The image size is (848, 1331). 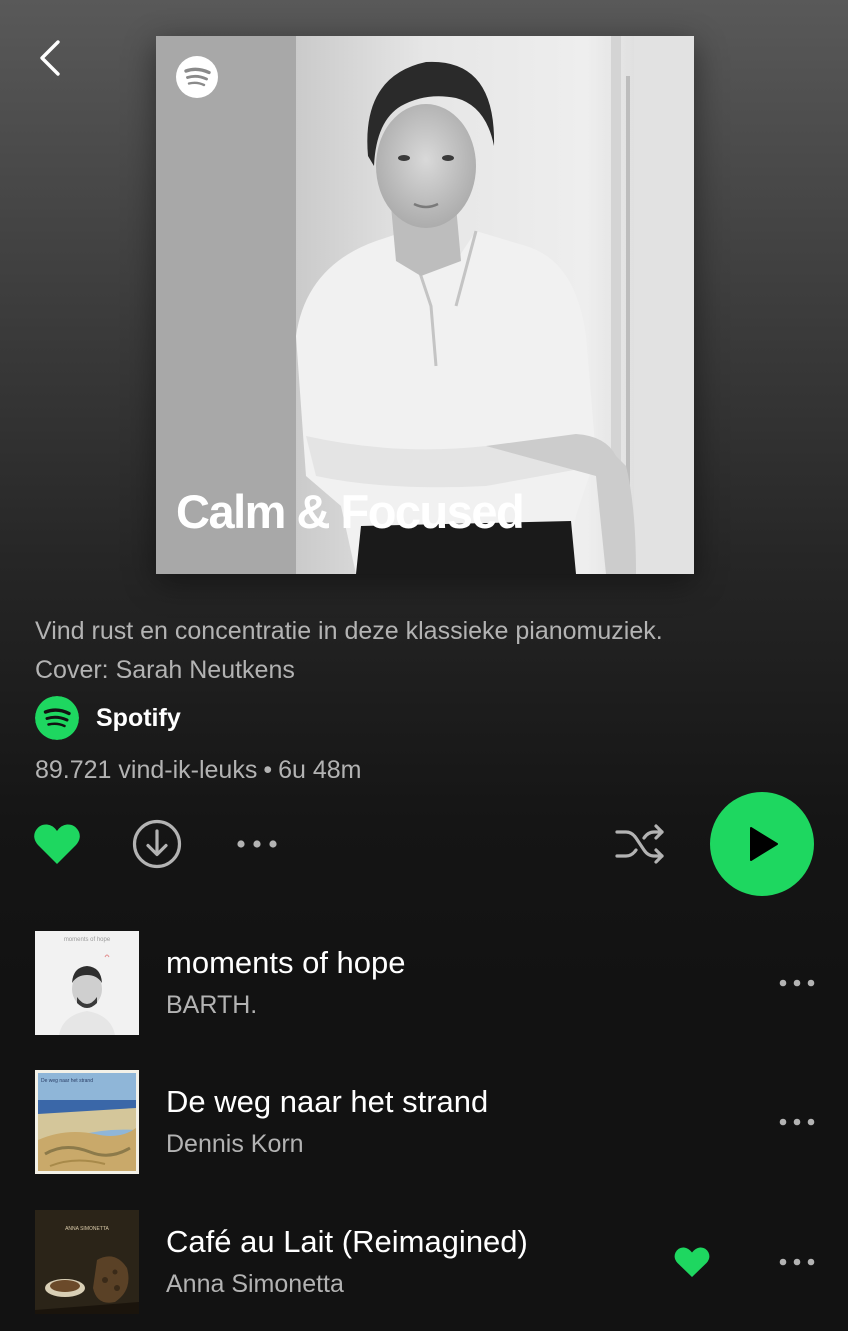 I want to click on cover-title: Calm & Focused, so click(x=350, y=511).